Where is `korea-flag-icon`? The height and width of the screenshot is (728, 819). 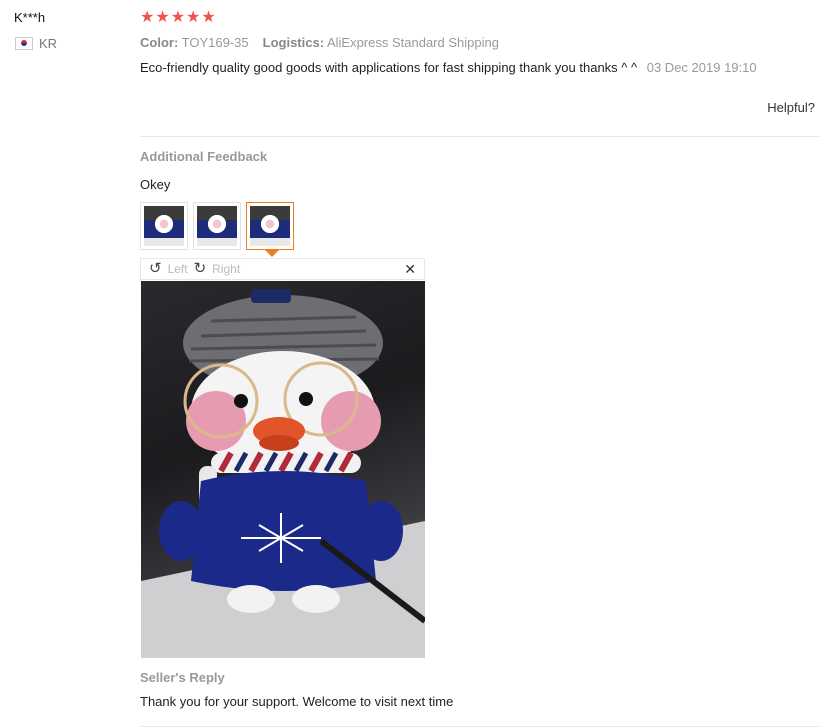
korea-flag-icon is located at coordinates (24, 43).